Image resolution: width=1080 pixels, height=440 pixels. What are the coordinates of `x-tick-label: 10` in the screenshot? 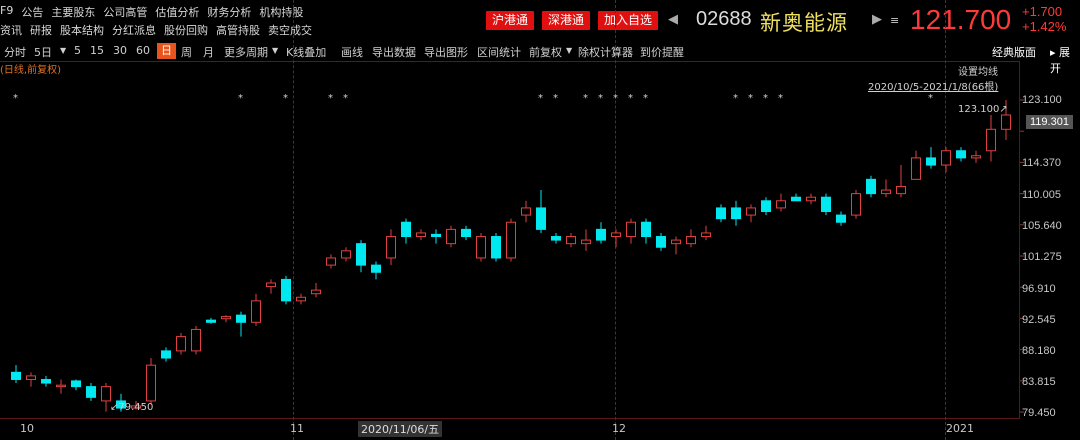 It's located at (27, 428).